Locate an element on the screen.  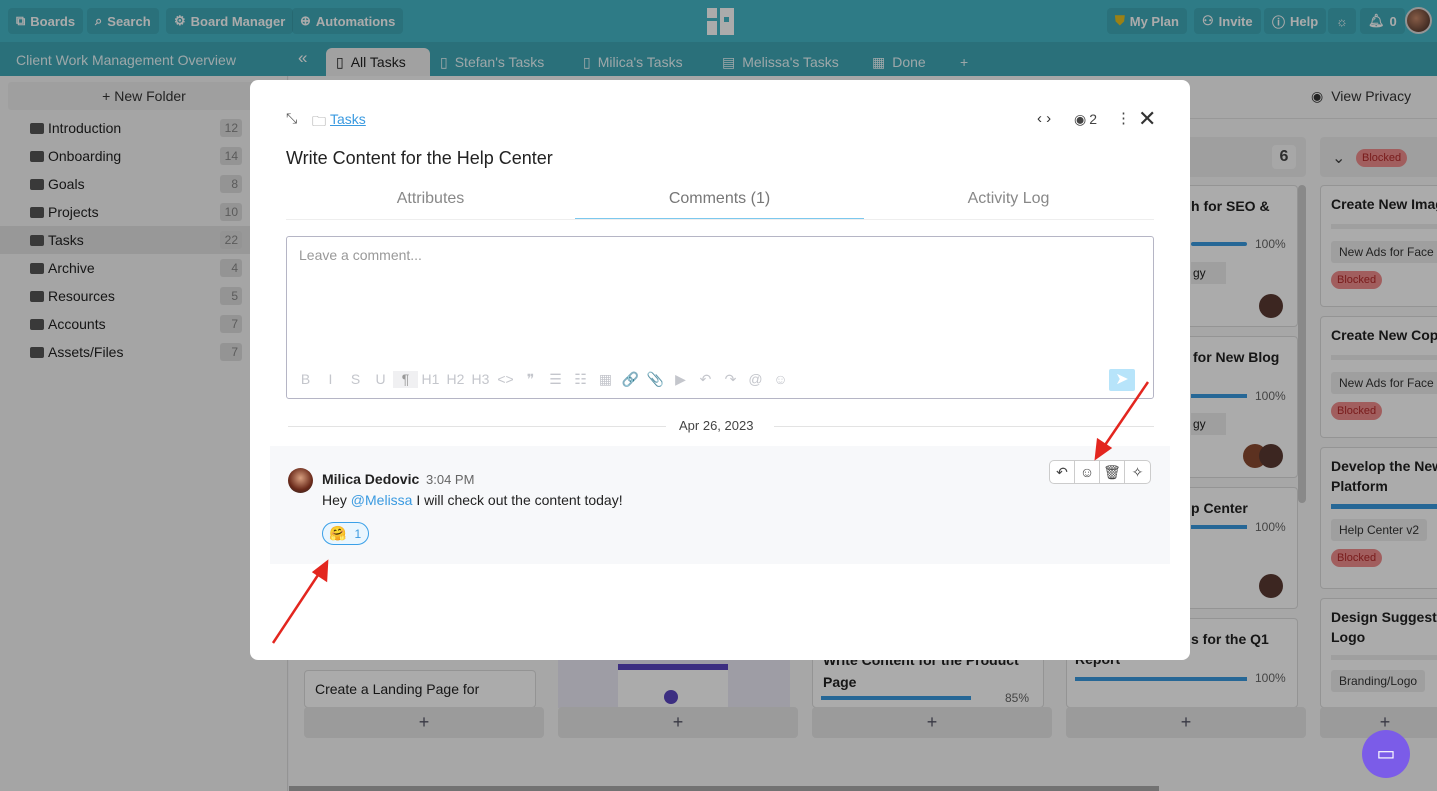
arrow-to-reaction is located at coordinates (296, 607).